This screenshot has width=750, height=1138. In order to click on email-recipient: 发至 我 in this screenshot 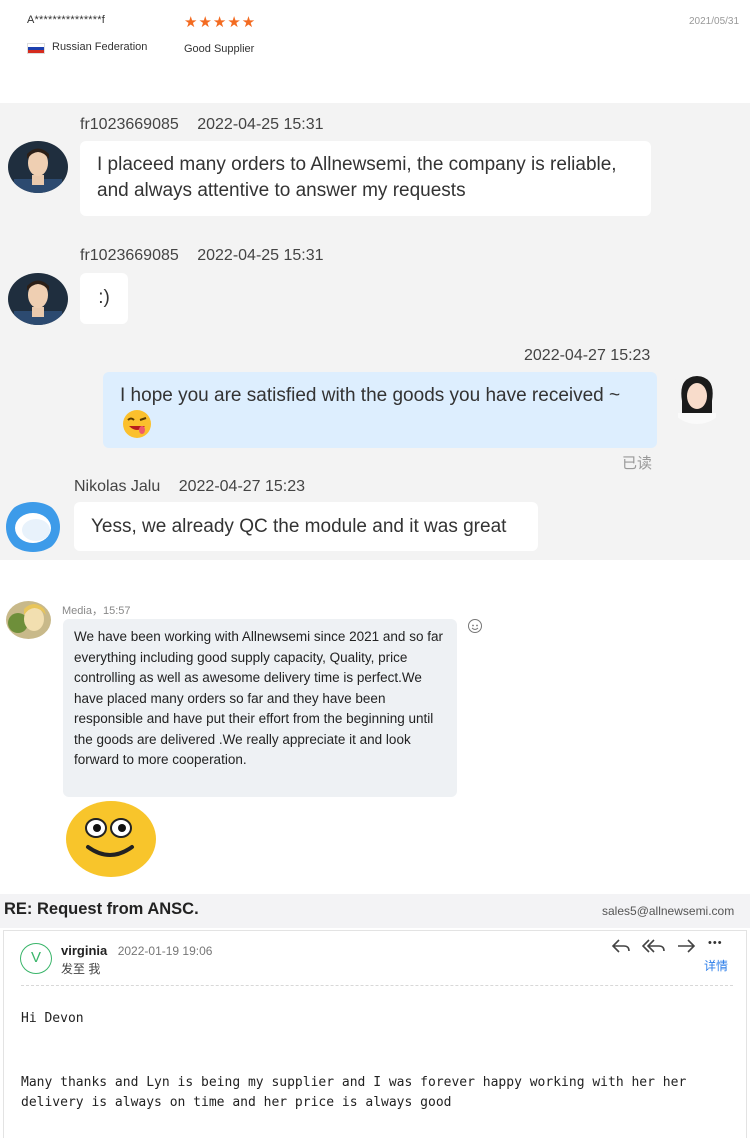, I will do `click(81, 969)`.